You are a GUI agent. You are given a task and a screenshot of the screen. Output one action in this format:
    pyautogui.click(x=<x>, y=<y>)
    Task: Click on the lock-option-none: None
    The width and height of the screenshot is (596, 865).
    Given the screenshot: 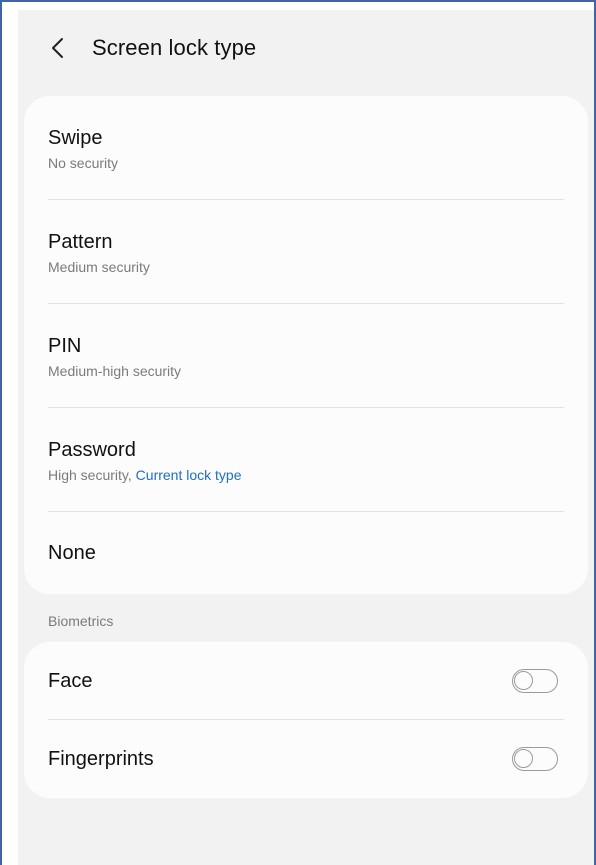 What is the action you would take?
    pyautogui.click(x=306, y=553)
    